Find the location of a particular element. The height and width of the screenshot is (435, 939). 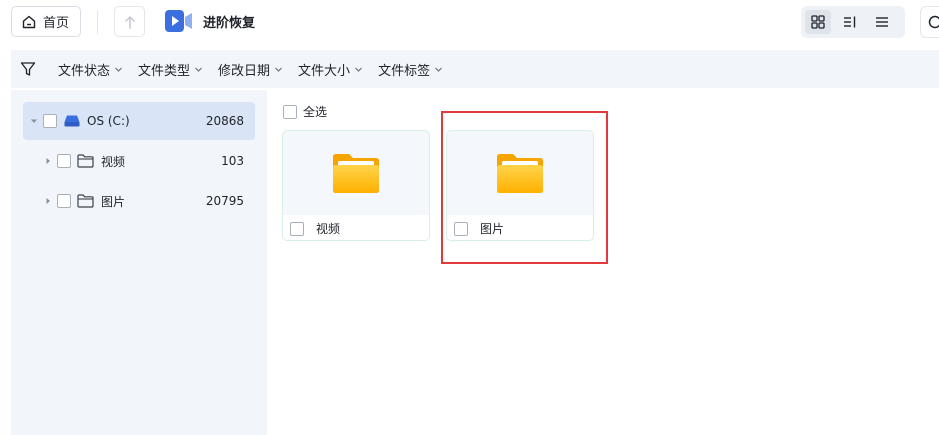

filter-file-status: 文件状态 is located at coordinates (90, 69).